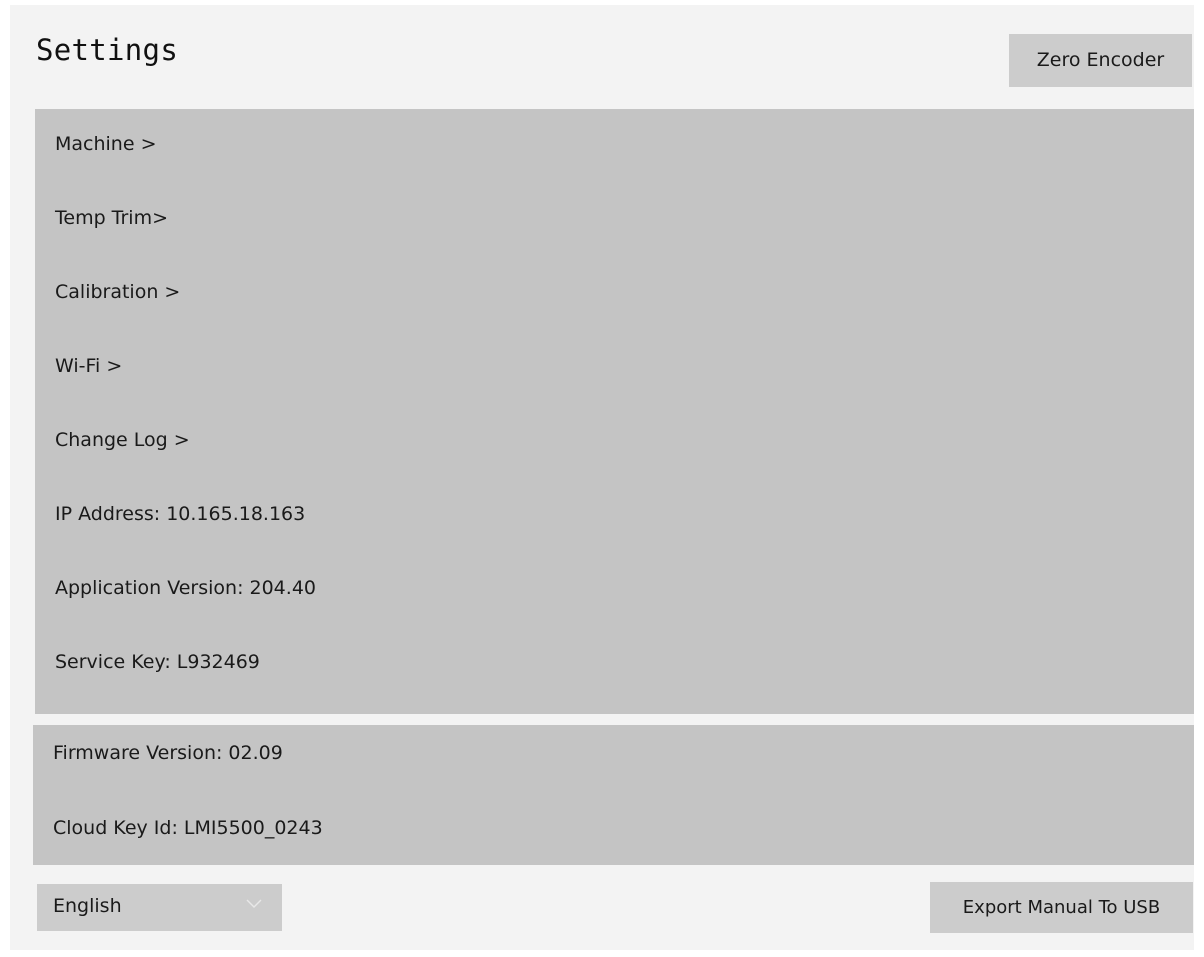 The image size is (1204, 957). What do you see at coordinates (87, 906) in the screenshot?
I see `language-selected-value: English` at bounding box center [87, 906].